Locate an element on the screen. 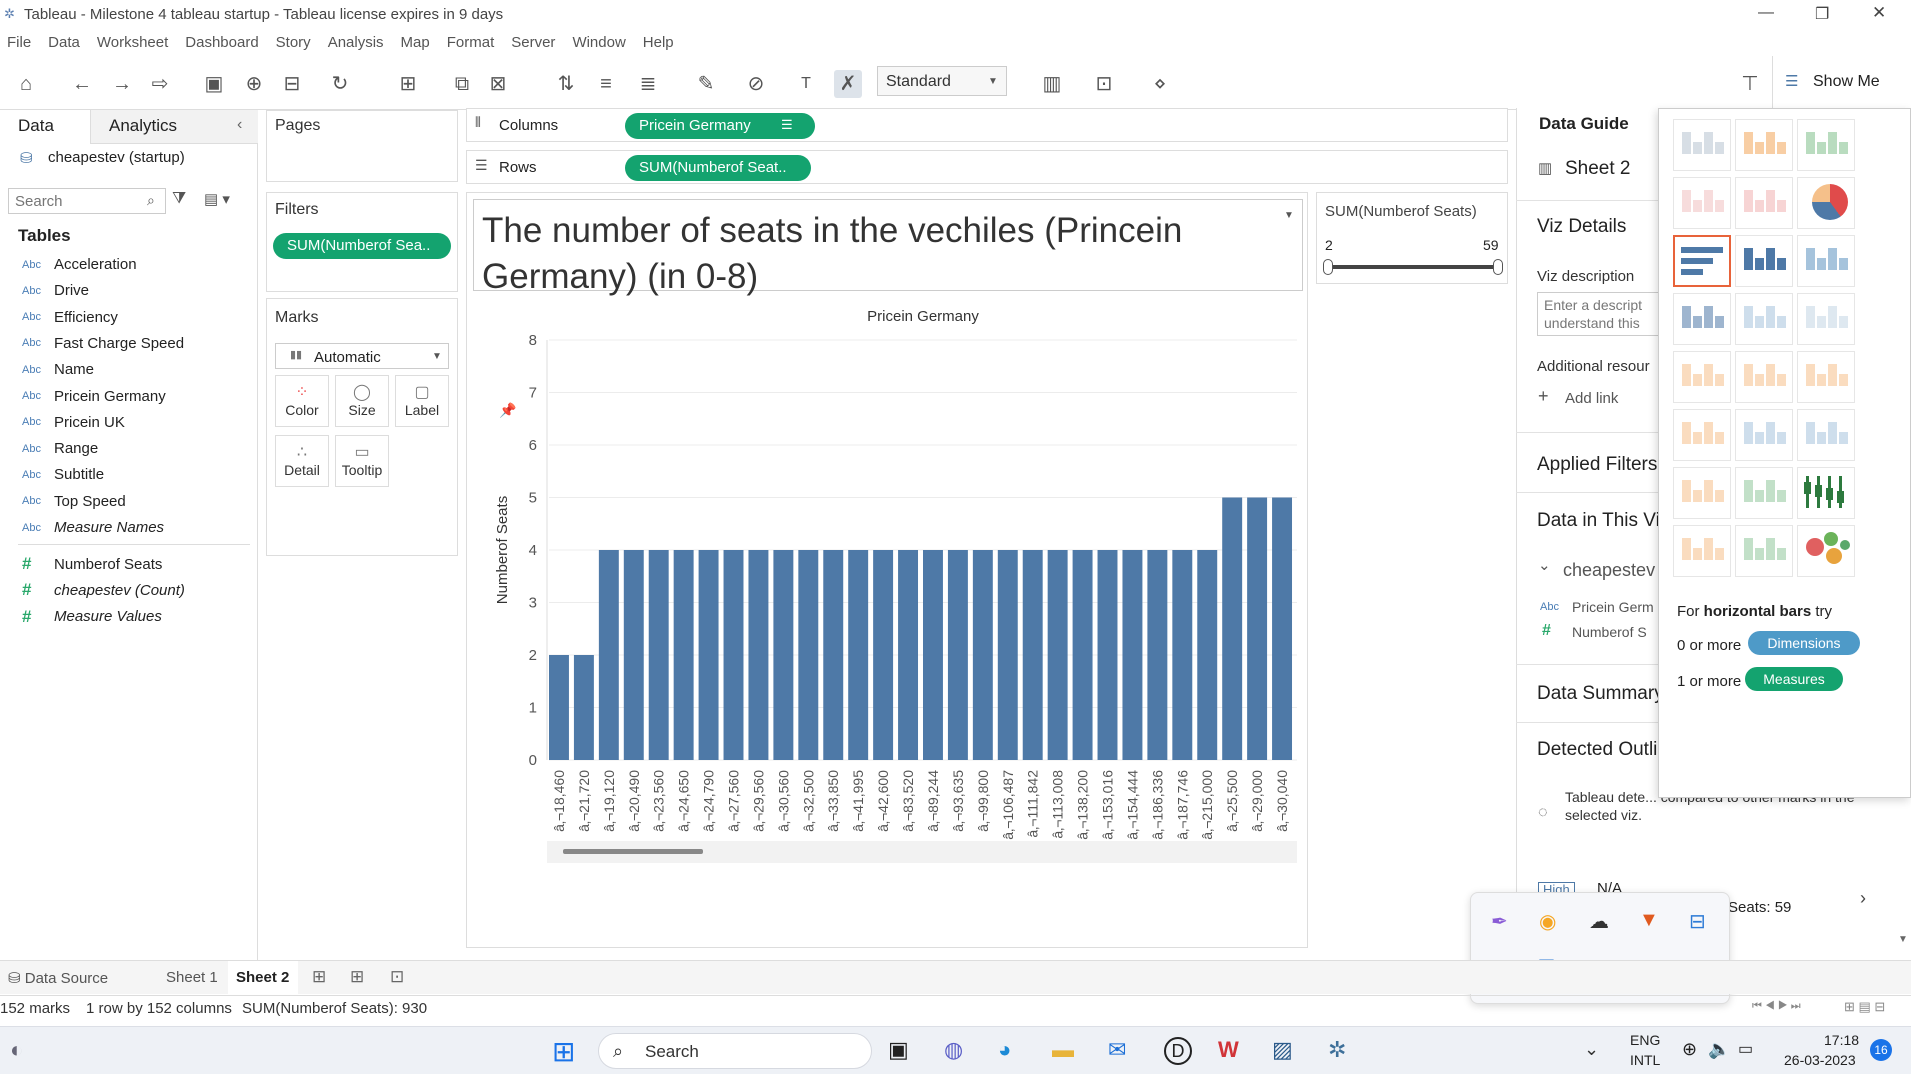 Image resolution: width=1911 pixels, height=1074 pixels. show-me-gantt-icon is located at coordinates (1702, 551).